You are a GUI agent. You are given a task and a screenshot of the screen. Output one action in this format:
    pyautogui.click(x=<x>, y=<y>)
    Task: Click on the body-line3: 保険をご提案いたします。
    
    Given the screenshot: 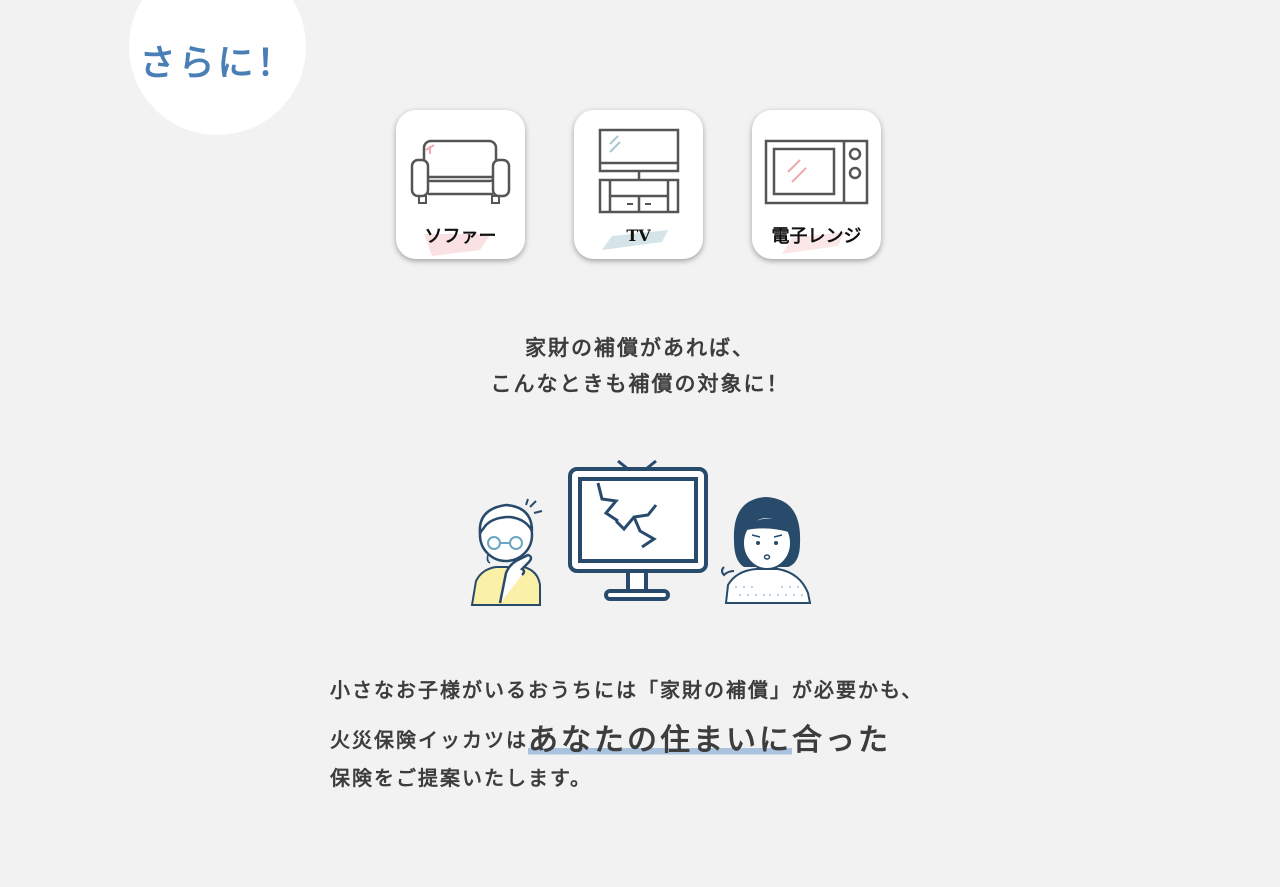 What is the action you would take?
    pyautogui.click(x=461, y=778)
    